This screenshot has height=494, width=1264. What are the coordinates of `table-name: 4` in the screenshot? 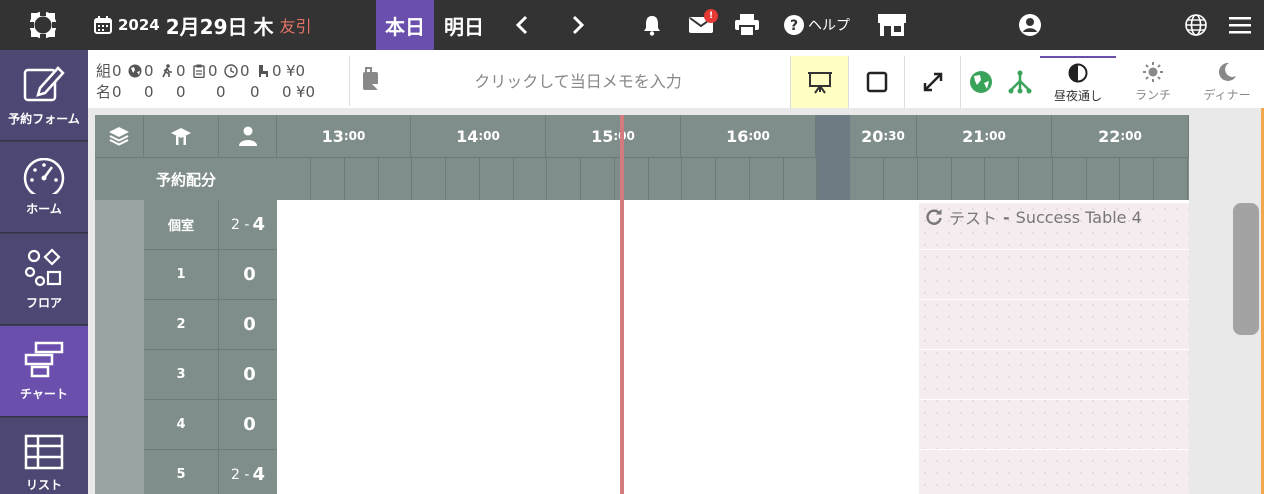 It's located at (181, 425).